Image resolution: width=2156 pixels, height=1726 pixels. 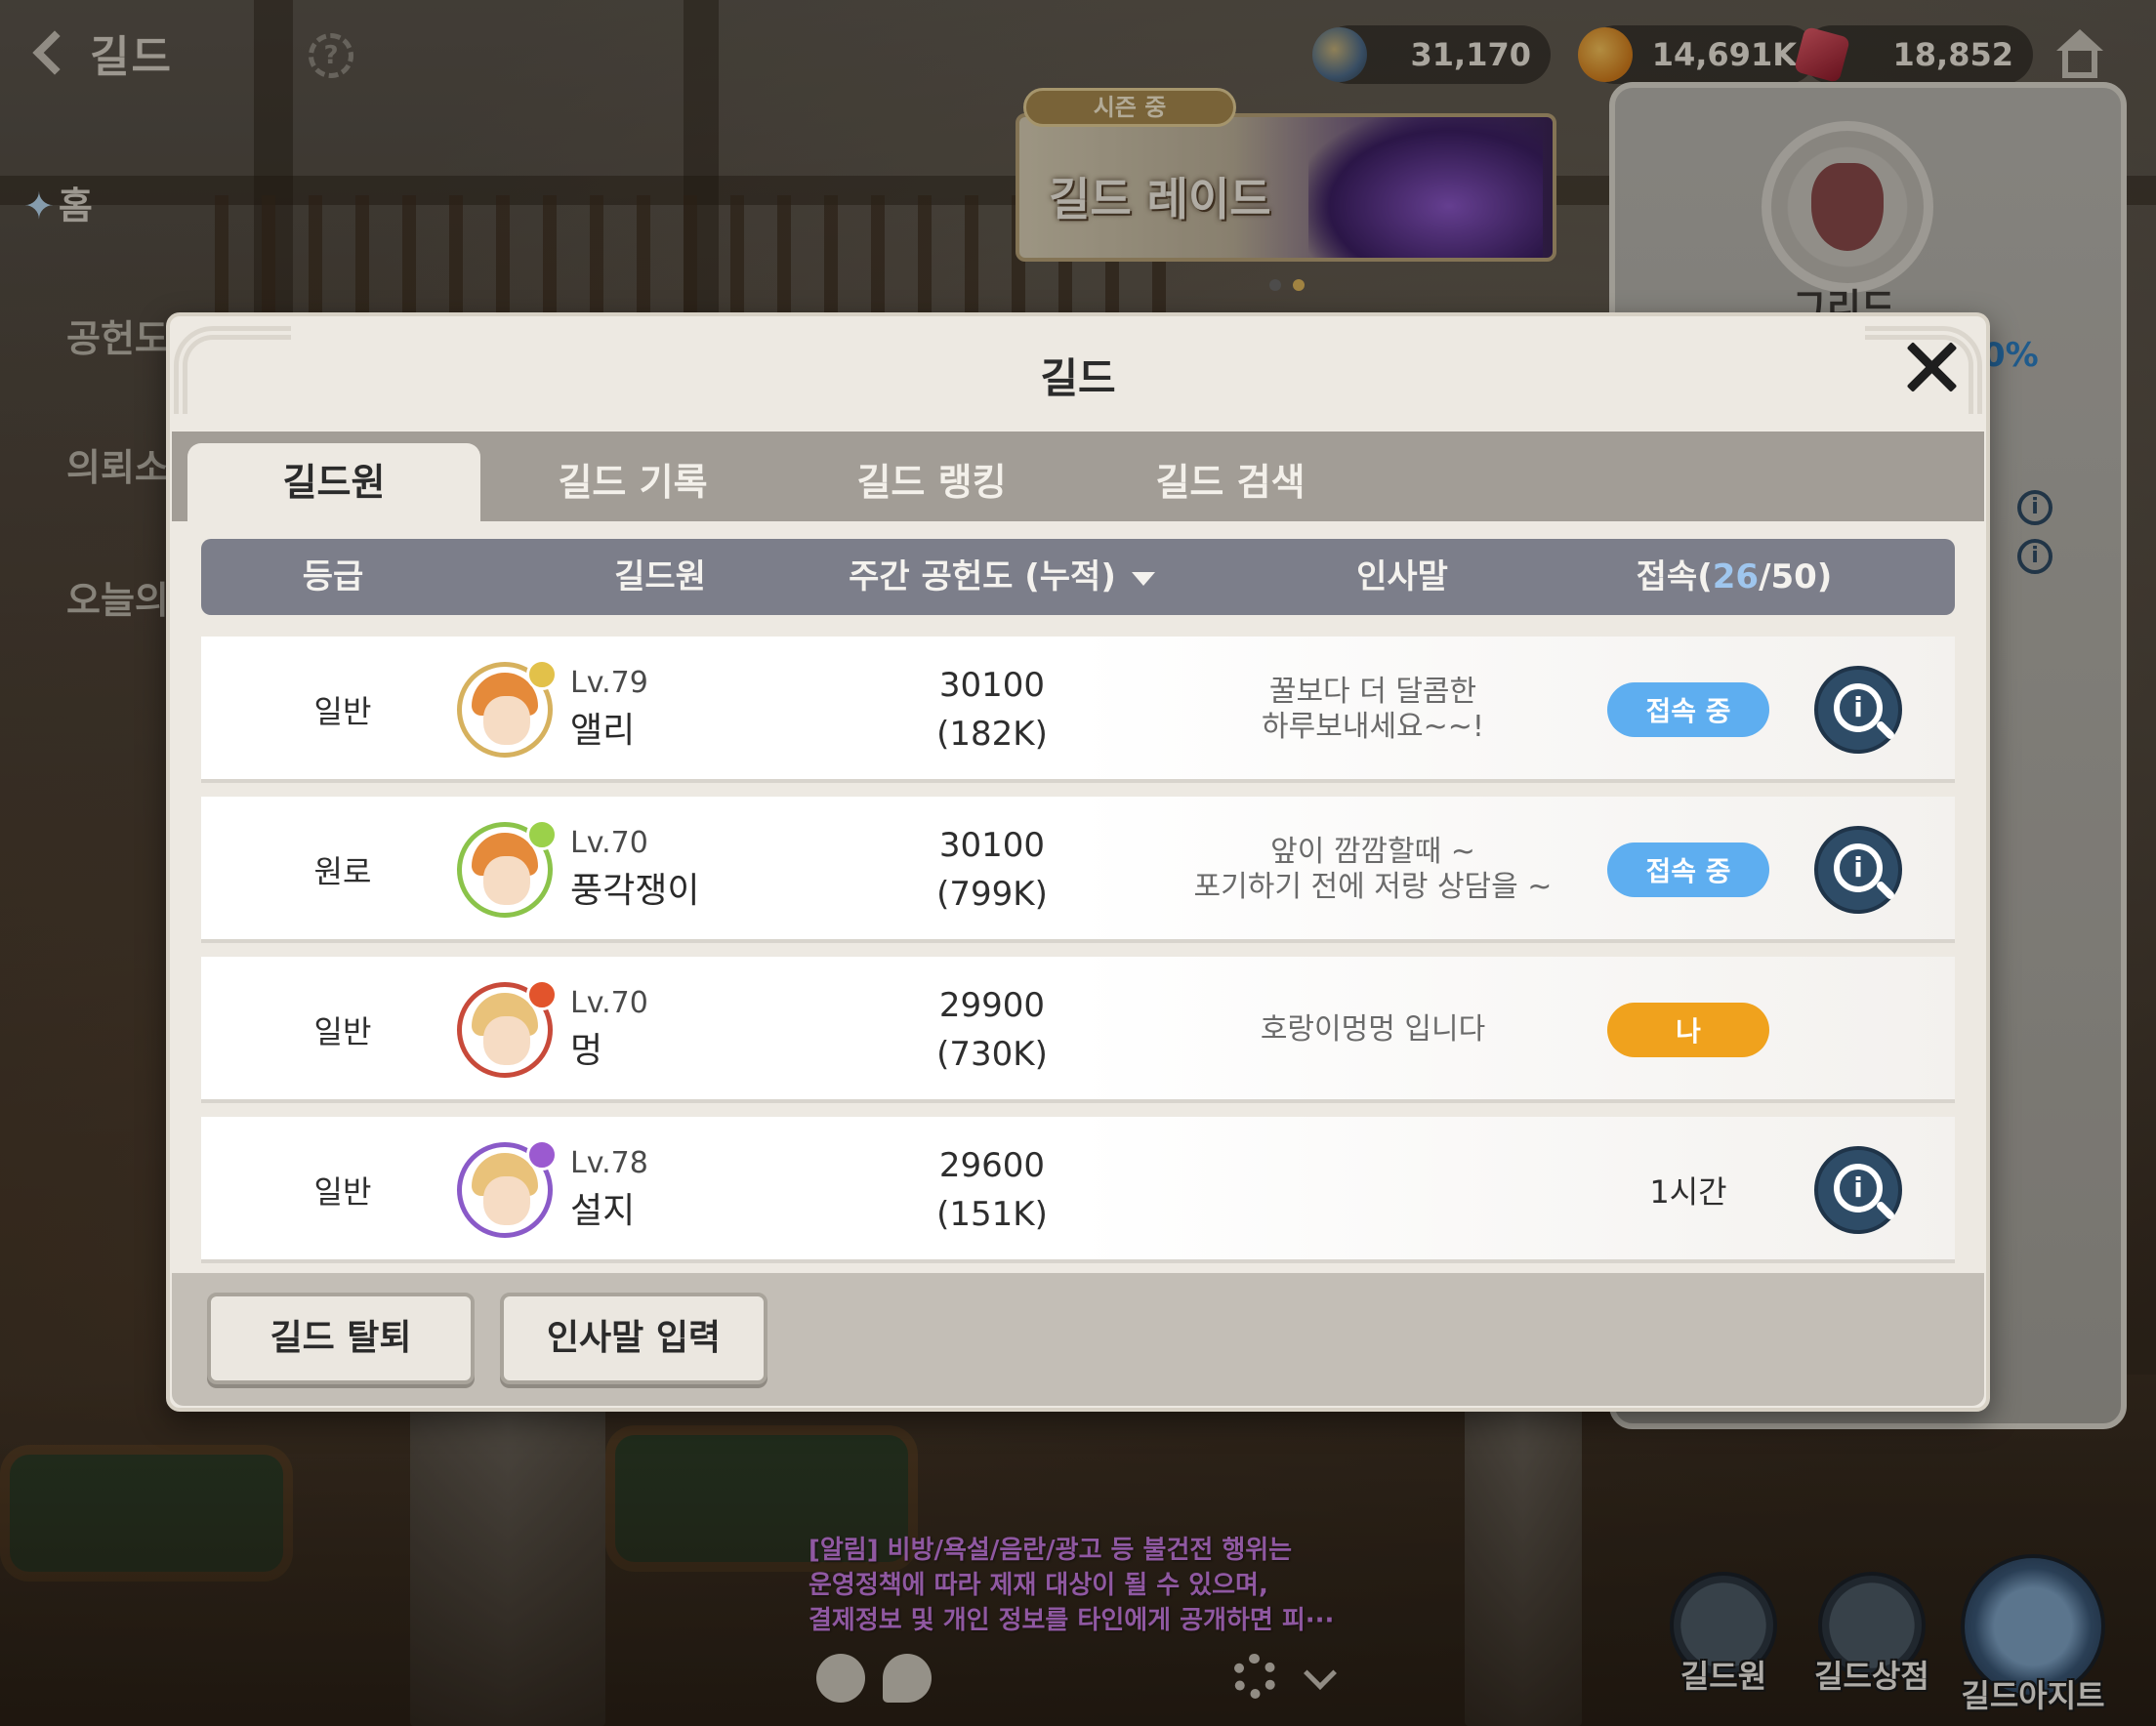 I want to click on online-count: 26, so click(x=1736, y=577).